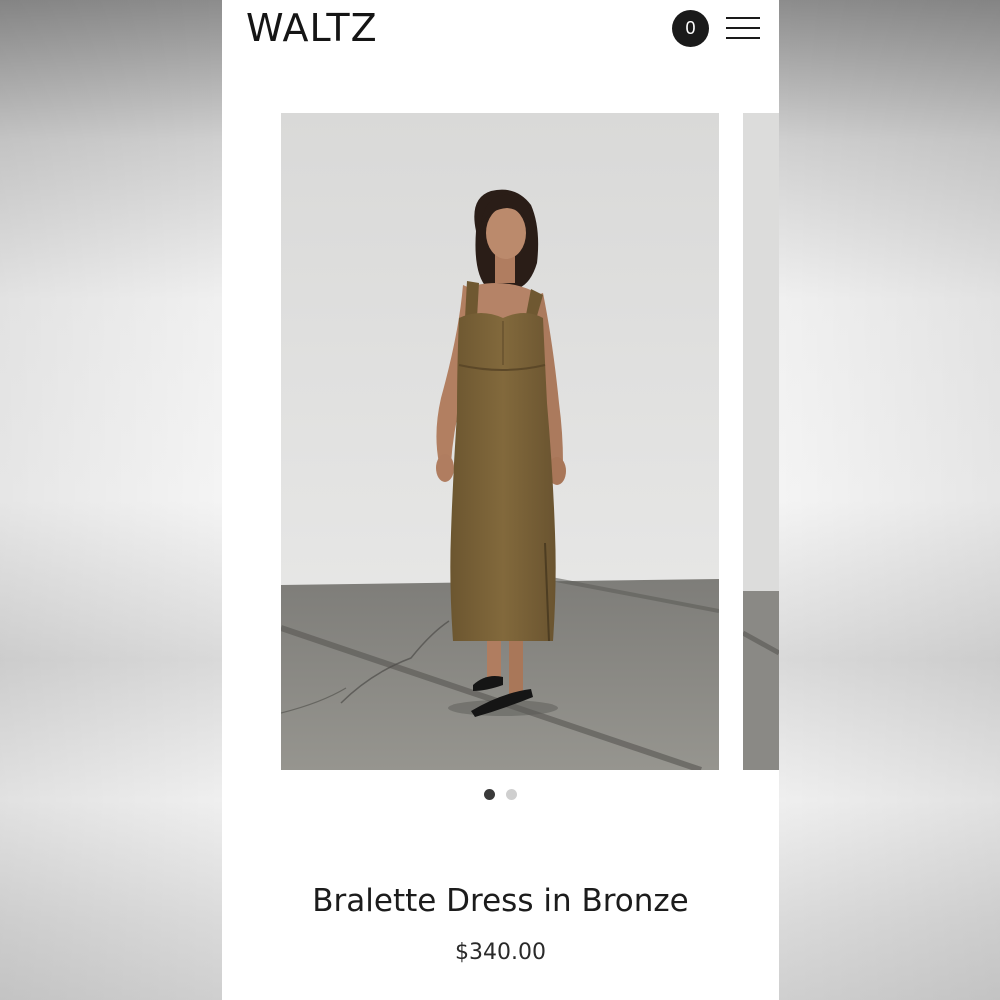 This screenshot has height=1000, width=1000. Describe the element at coordinates (500, 30) in the screenshot. I see `site-header: WALTZ 0` at that location.